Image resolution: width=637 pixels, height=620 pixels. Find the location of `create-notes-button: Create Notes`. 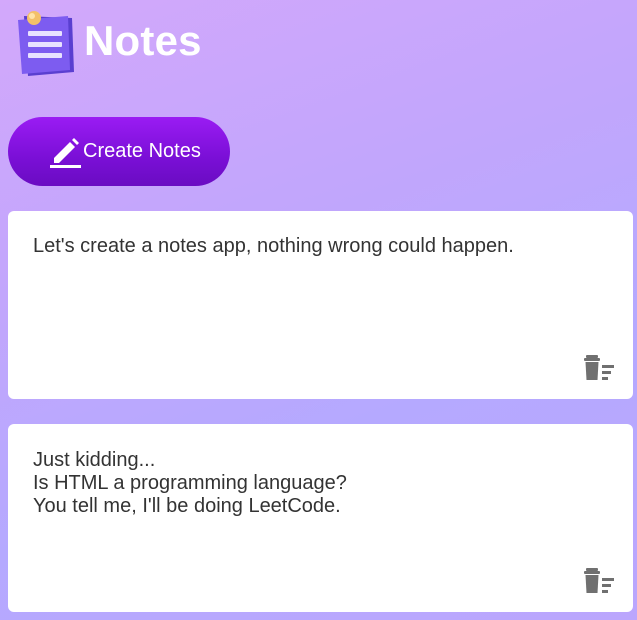

create-notes-button: Create Notes is located at coordinates (119, 151).